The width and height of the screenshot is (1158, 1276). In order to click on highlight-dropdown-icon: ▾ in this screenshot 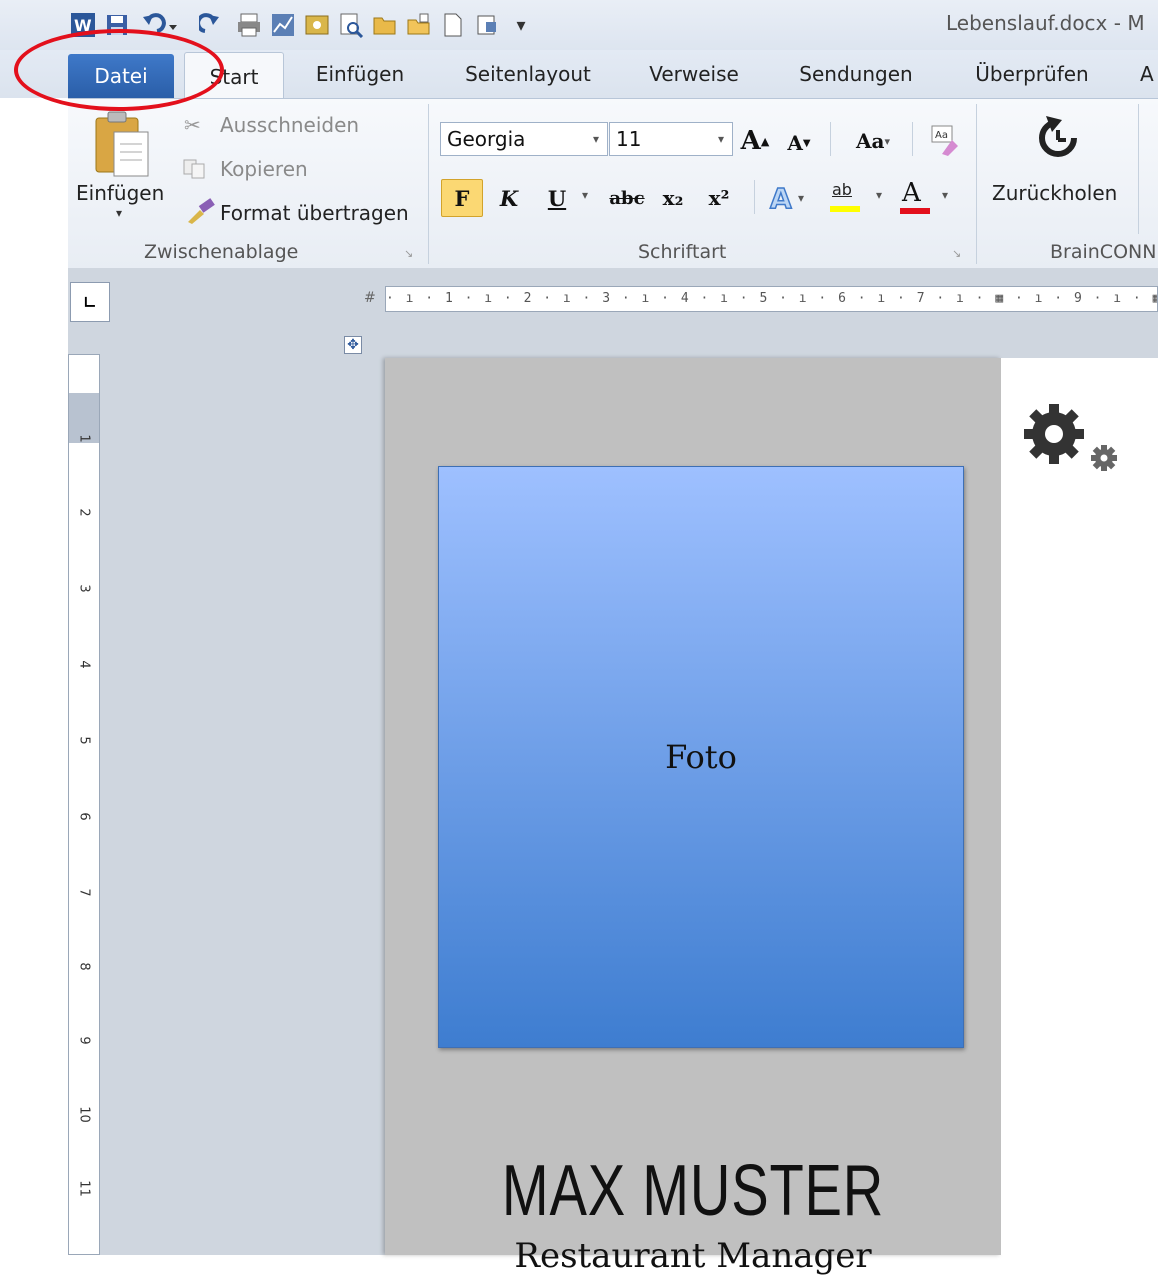, I will do `click(879, 195)`.